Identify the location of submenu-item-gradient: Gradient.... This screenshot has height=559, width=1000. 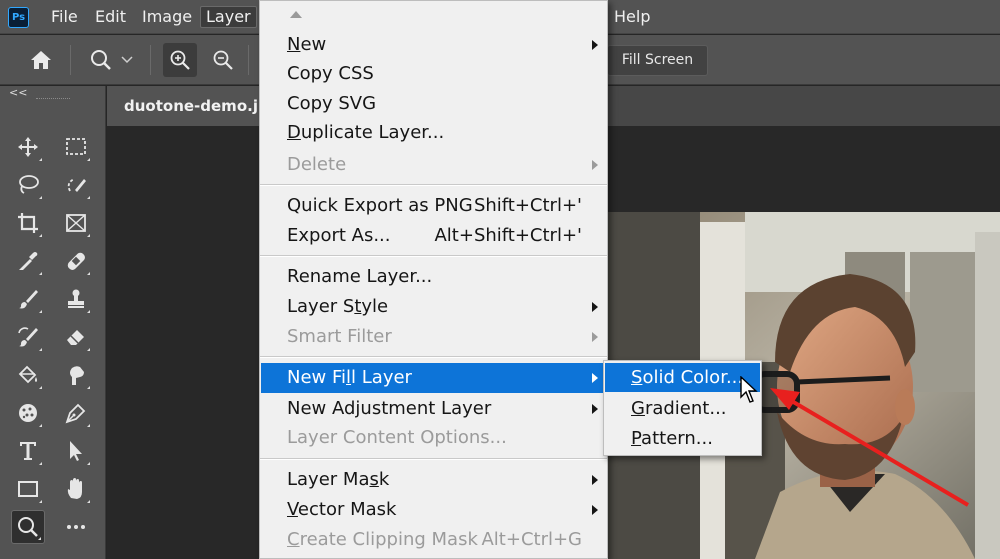
(682, 408).